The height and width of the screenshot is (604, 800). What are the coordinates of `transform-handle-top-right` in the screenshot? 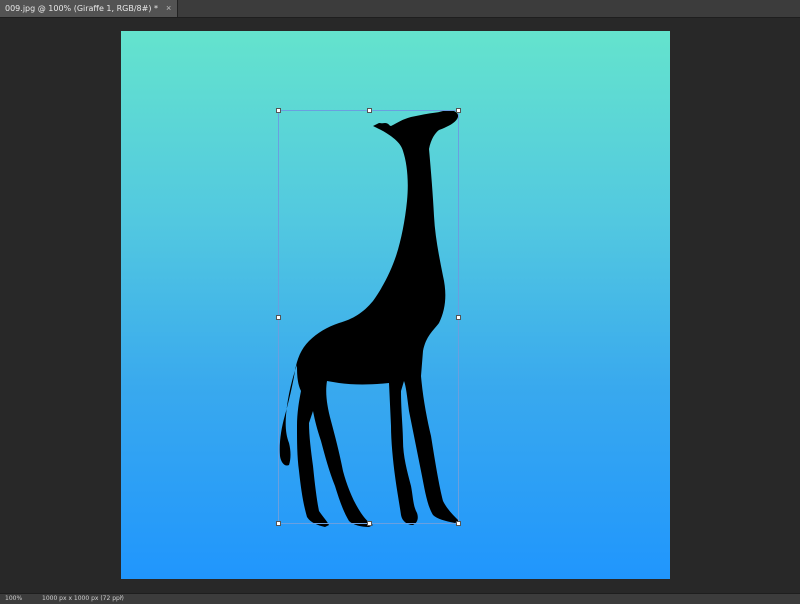 It's located at (458, 110).